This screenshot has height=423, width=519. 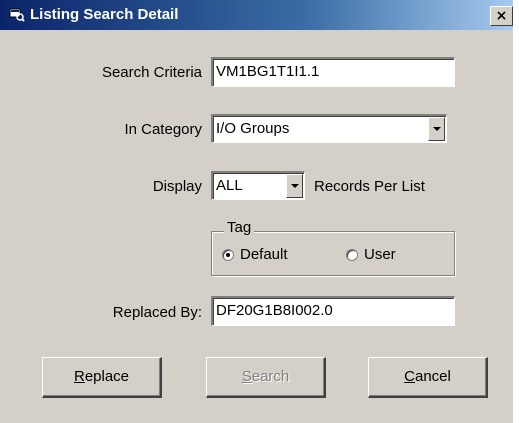 I want to click on close-button: ×, so click(x=501, y=16).